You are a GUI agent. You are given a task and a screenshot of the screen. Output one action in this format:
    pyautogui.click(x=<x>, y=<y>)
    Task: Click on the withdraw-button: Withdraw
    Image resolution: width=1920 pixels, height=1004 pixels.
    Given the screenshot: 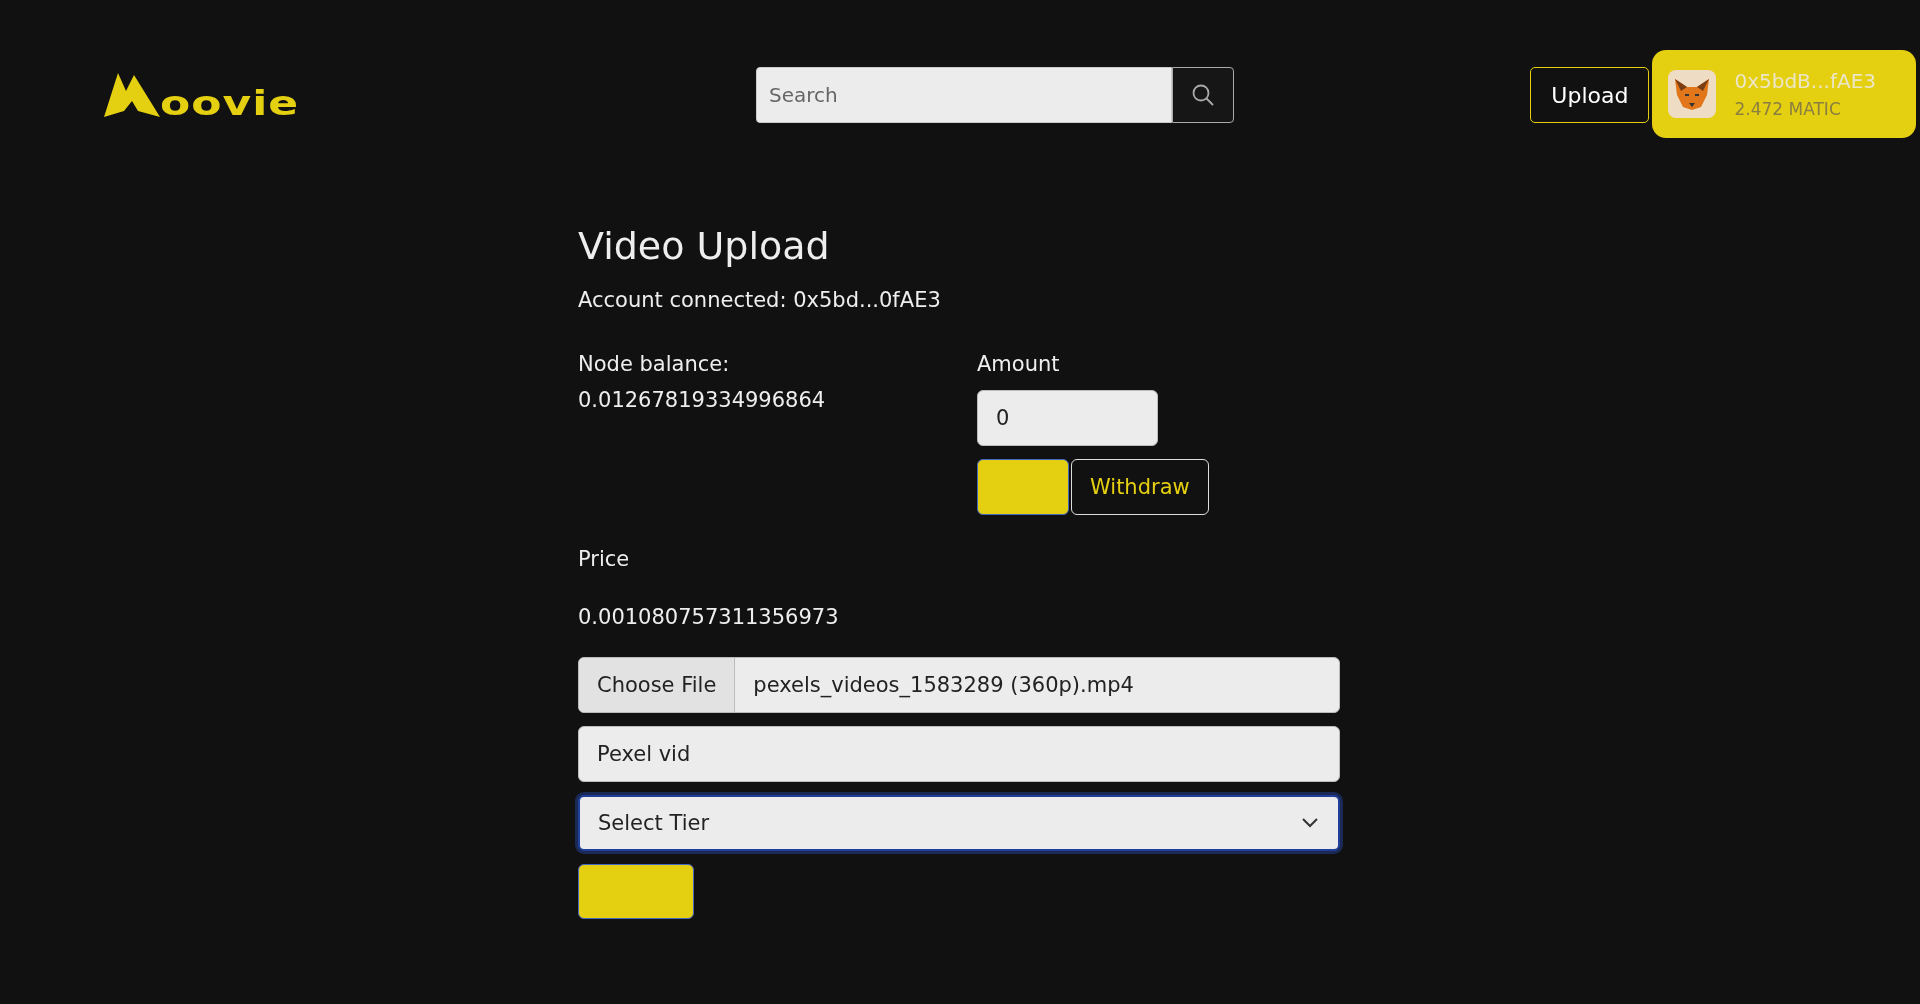 What is the action you would take?
    pyautogui.click(x=1140, y=487)
    